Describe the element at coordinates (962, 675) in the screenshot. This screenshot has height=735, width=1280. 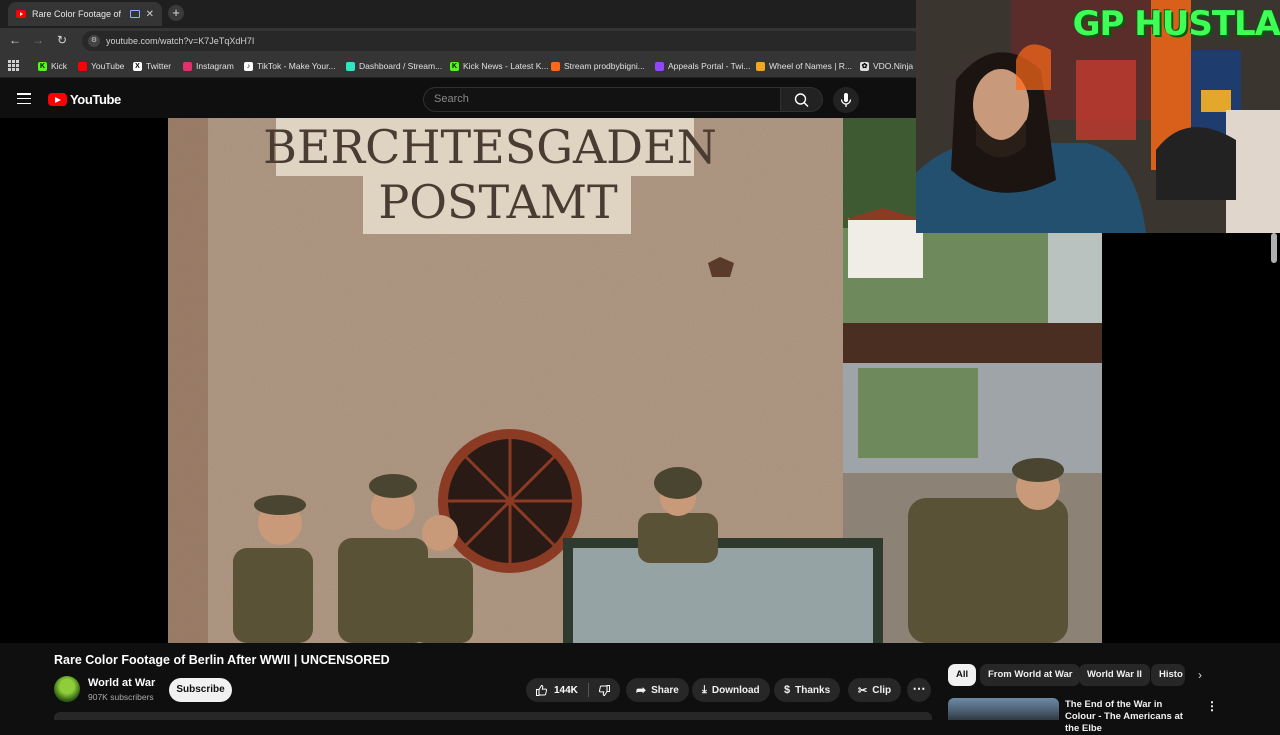
I see `chip-all: All` at that location.